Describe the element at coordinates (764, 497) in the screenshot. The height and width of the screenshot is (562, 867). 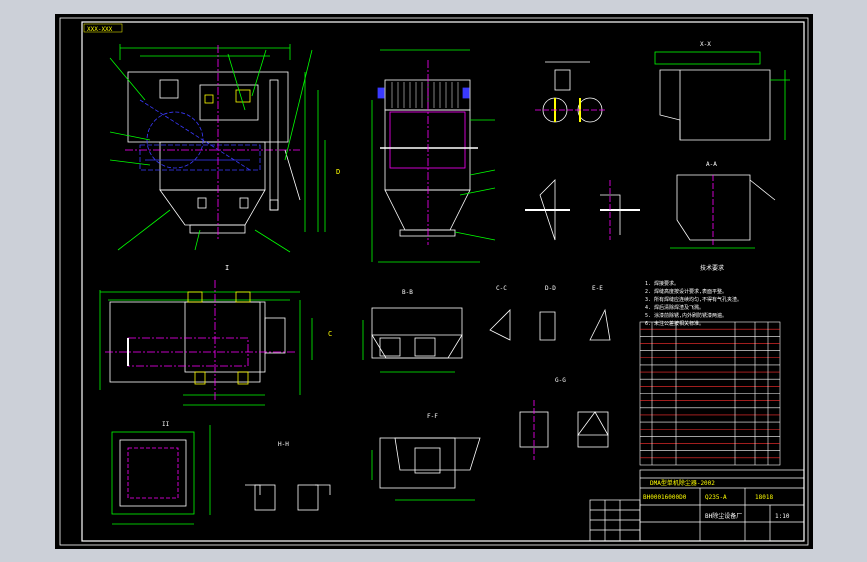
I see `sheet-number: 18018` at that location.